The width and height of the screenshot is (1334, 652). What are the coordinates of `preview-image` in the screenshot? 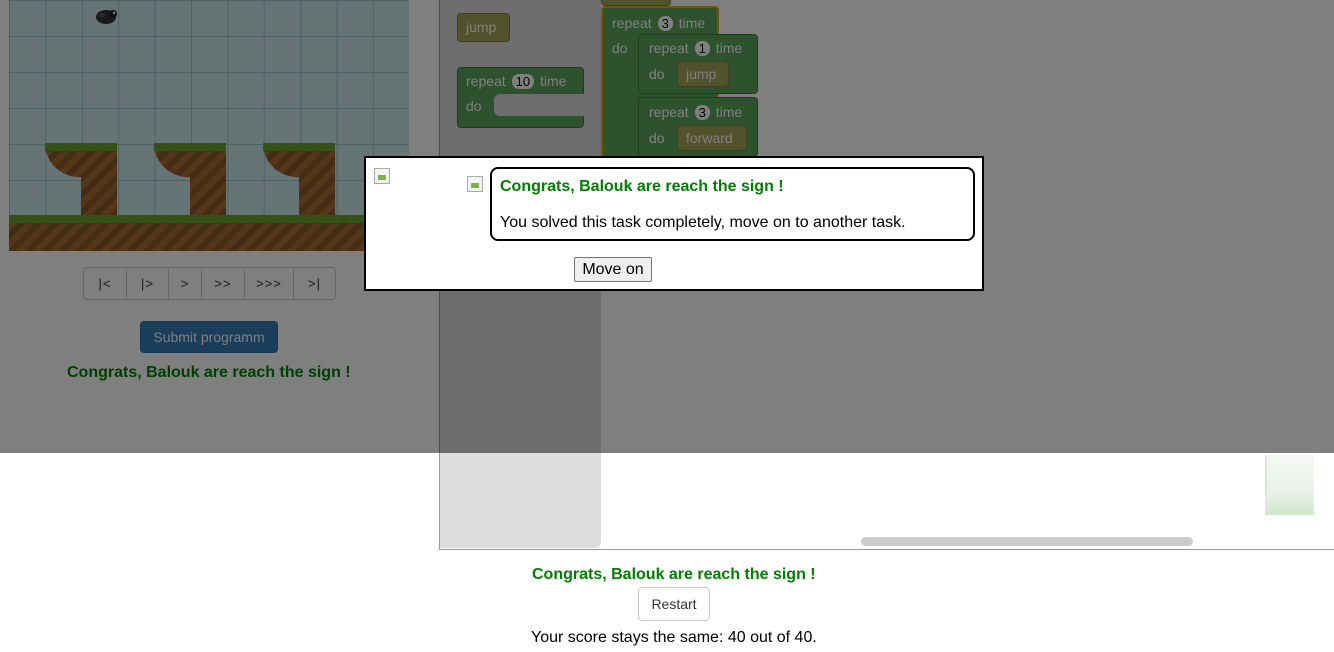 It's located at (1289, 485).